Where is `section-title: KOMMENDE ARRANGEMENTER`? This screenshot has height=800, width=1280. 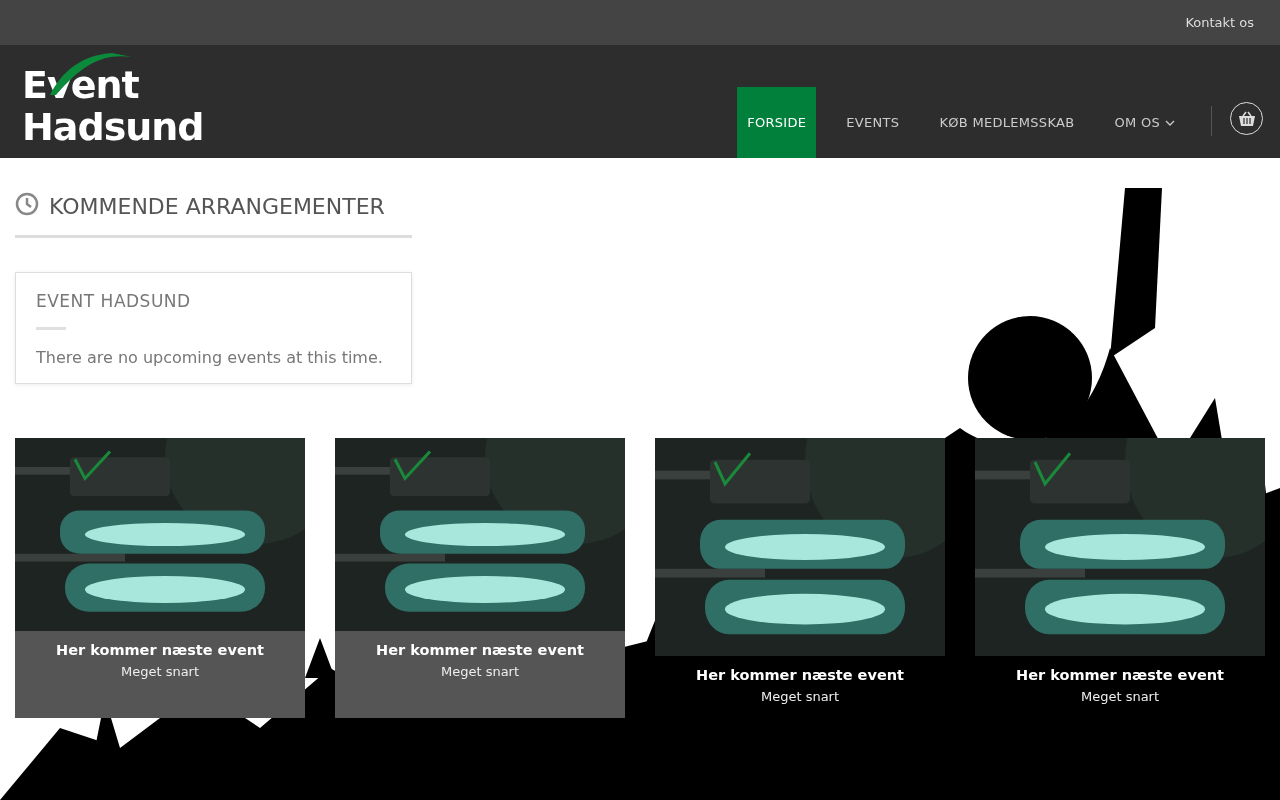
section-title: KOMMENDE ARRANGEMENTER is located at coordinates (217, 207).